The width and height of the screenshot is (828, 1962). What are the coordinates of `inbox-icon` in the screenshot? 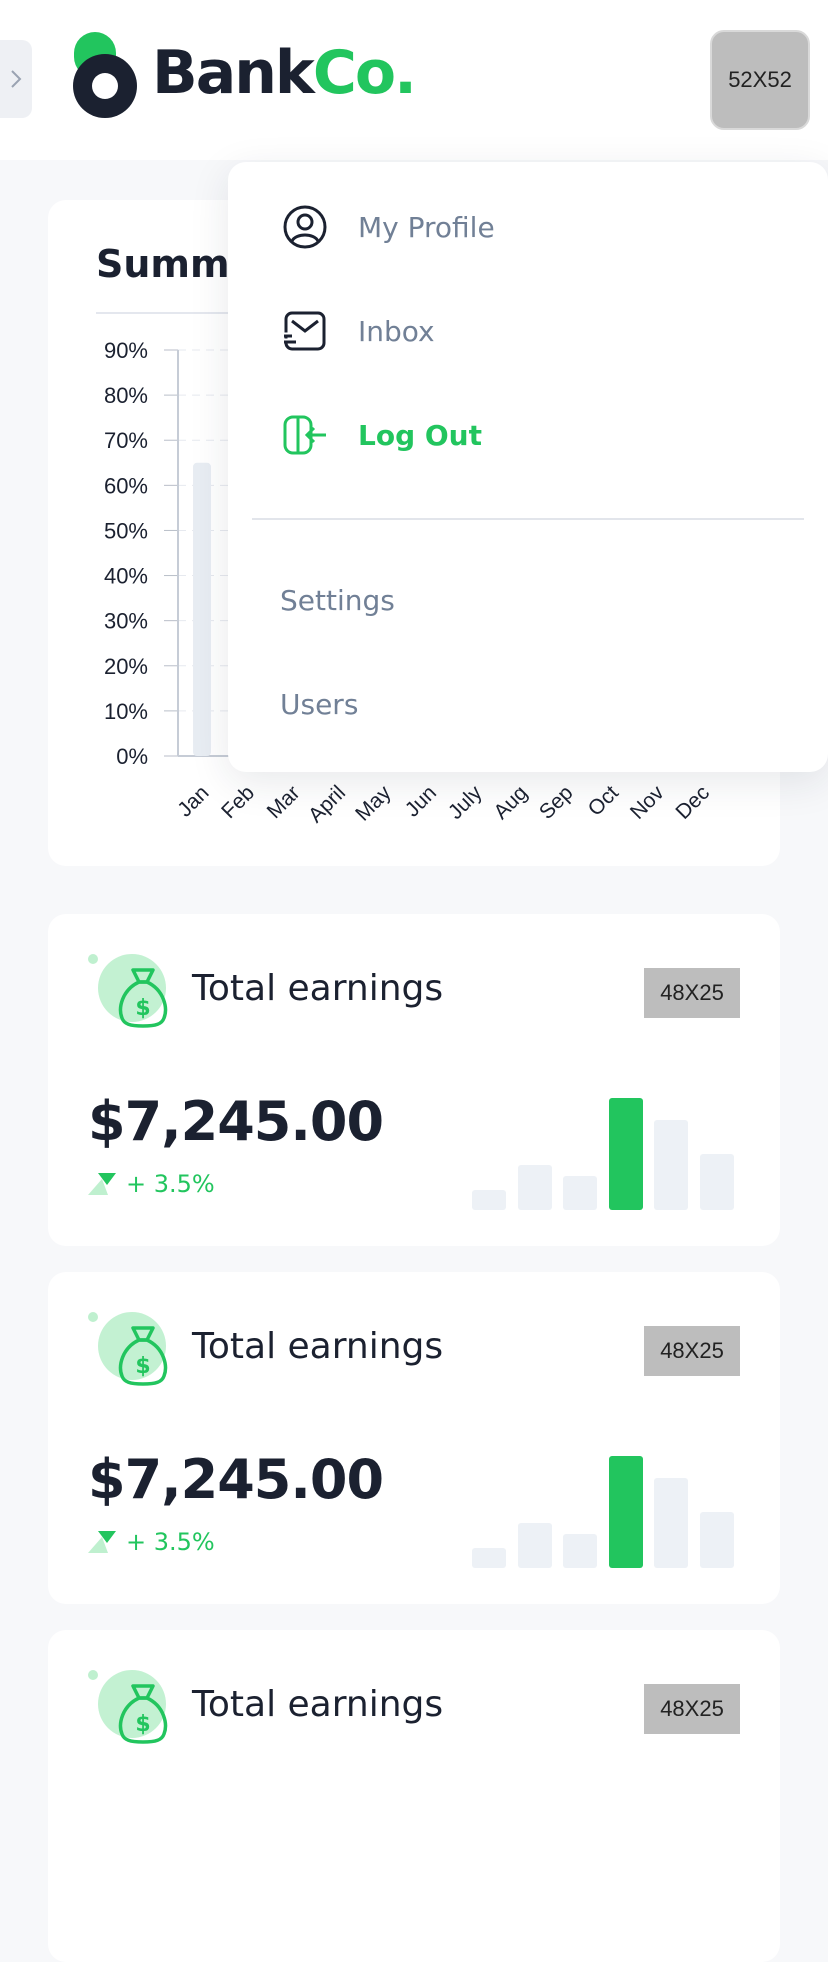 It's located at (305, 331).